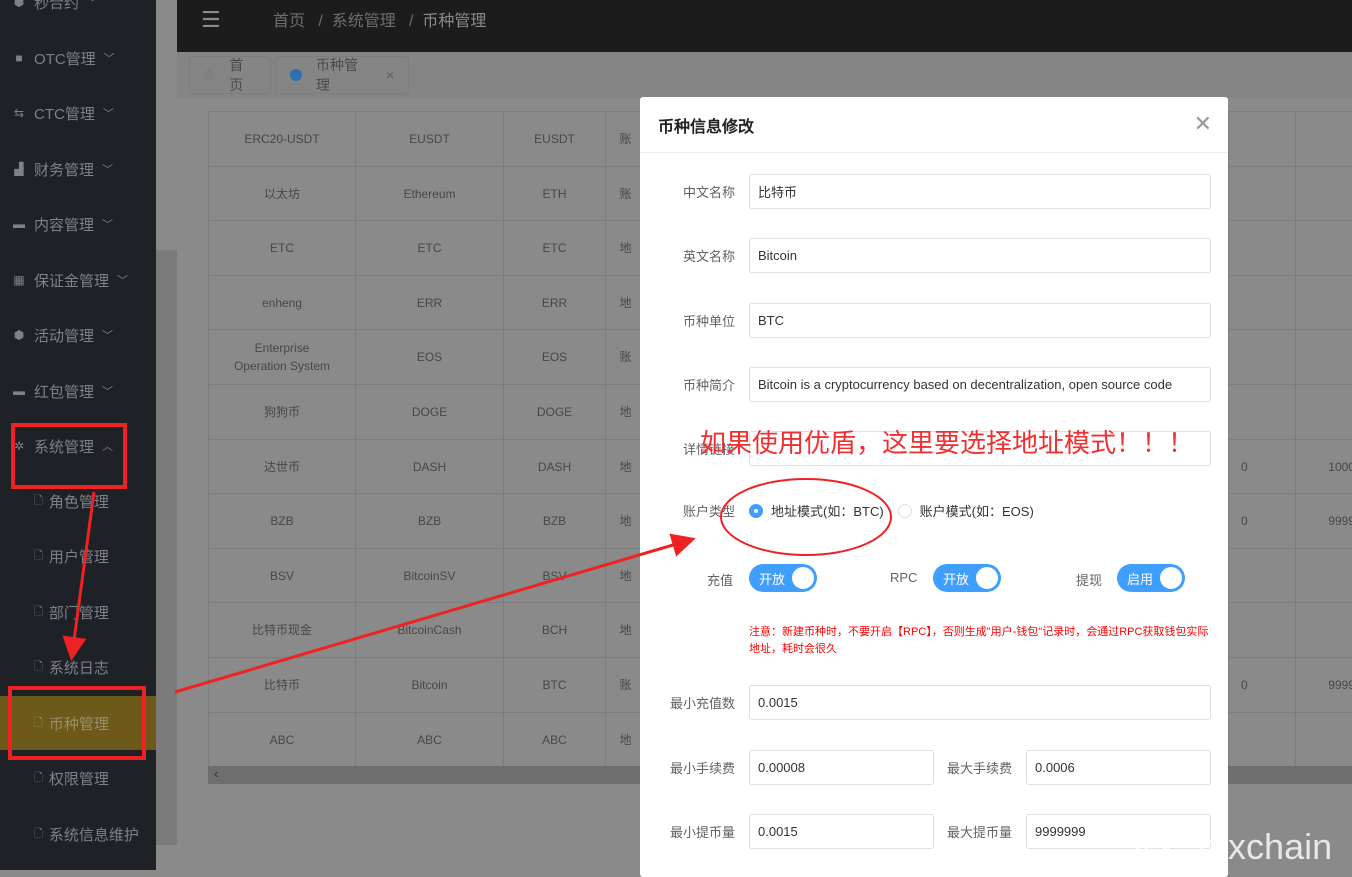 This screenshot has width=1352, height=877. I want to click on watermark: VX: btxchain, so click(1231, 846).